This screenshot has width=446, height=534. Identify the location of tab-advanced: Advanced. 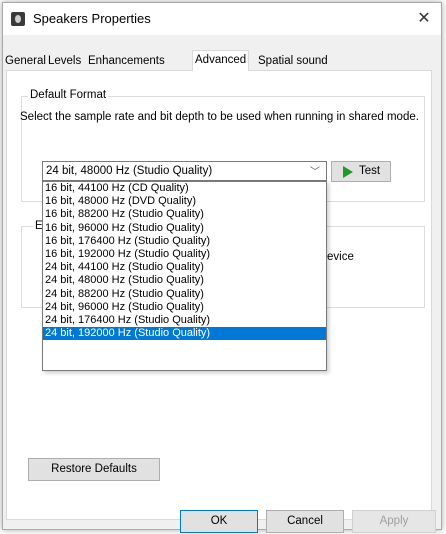
(221, 60).